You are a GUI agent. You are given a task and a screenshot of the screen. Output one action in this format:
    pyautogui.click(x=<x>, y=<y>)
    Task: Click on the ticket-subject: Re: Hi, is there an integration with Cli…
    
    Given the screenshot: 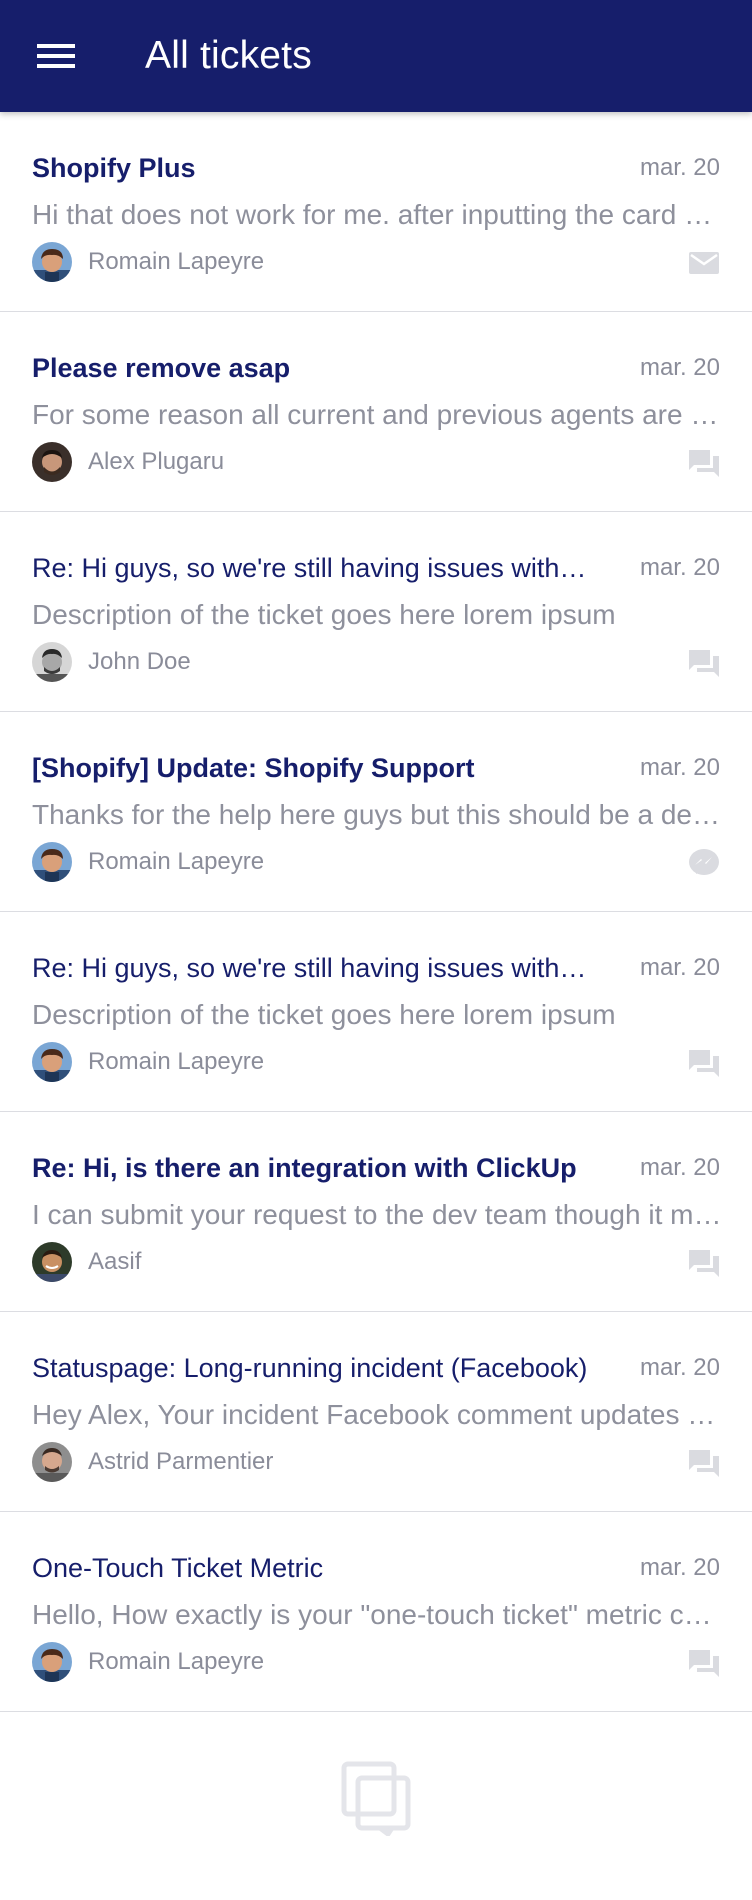 What is the action you would take?
    pyautogui.click(x=304, y=1168)
    